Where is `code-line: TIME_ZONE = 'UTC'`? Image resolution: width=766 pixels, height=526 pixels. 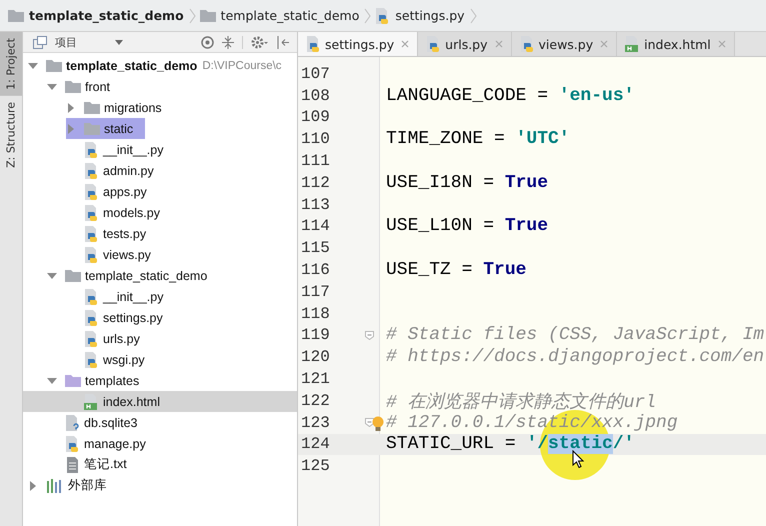 code-line: TIME_ZONE = 'UTC' is located at coordinates (478, 139).